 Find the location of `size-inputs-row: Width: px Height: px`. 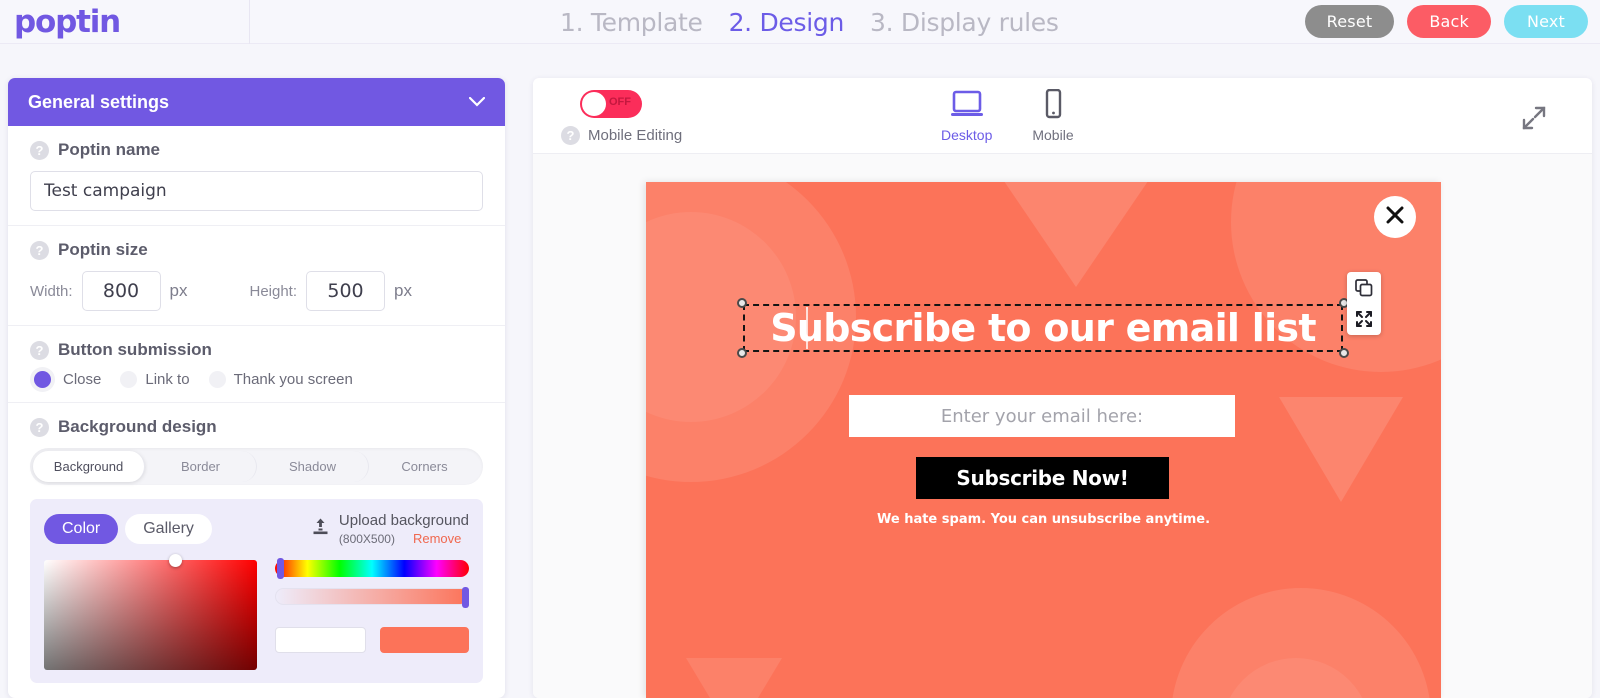

size-inputs-row: Width: px Height: px is located at coordinates (256, 291).